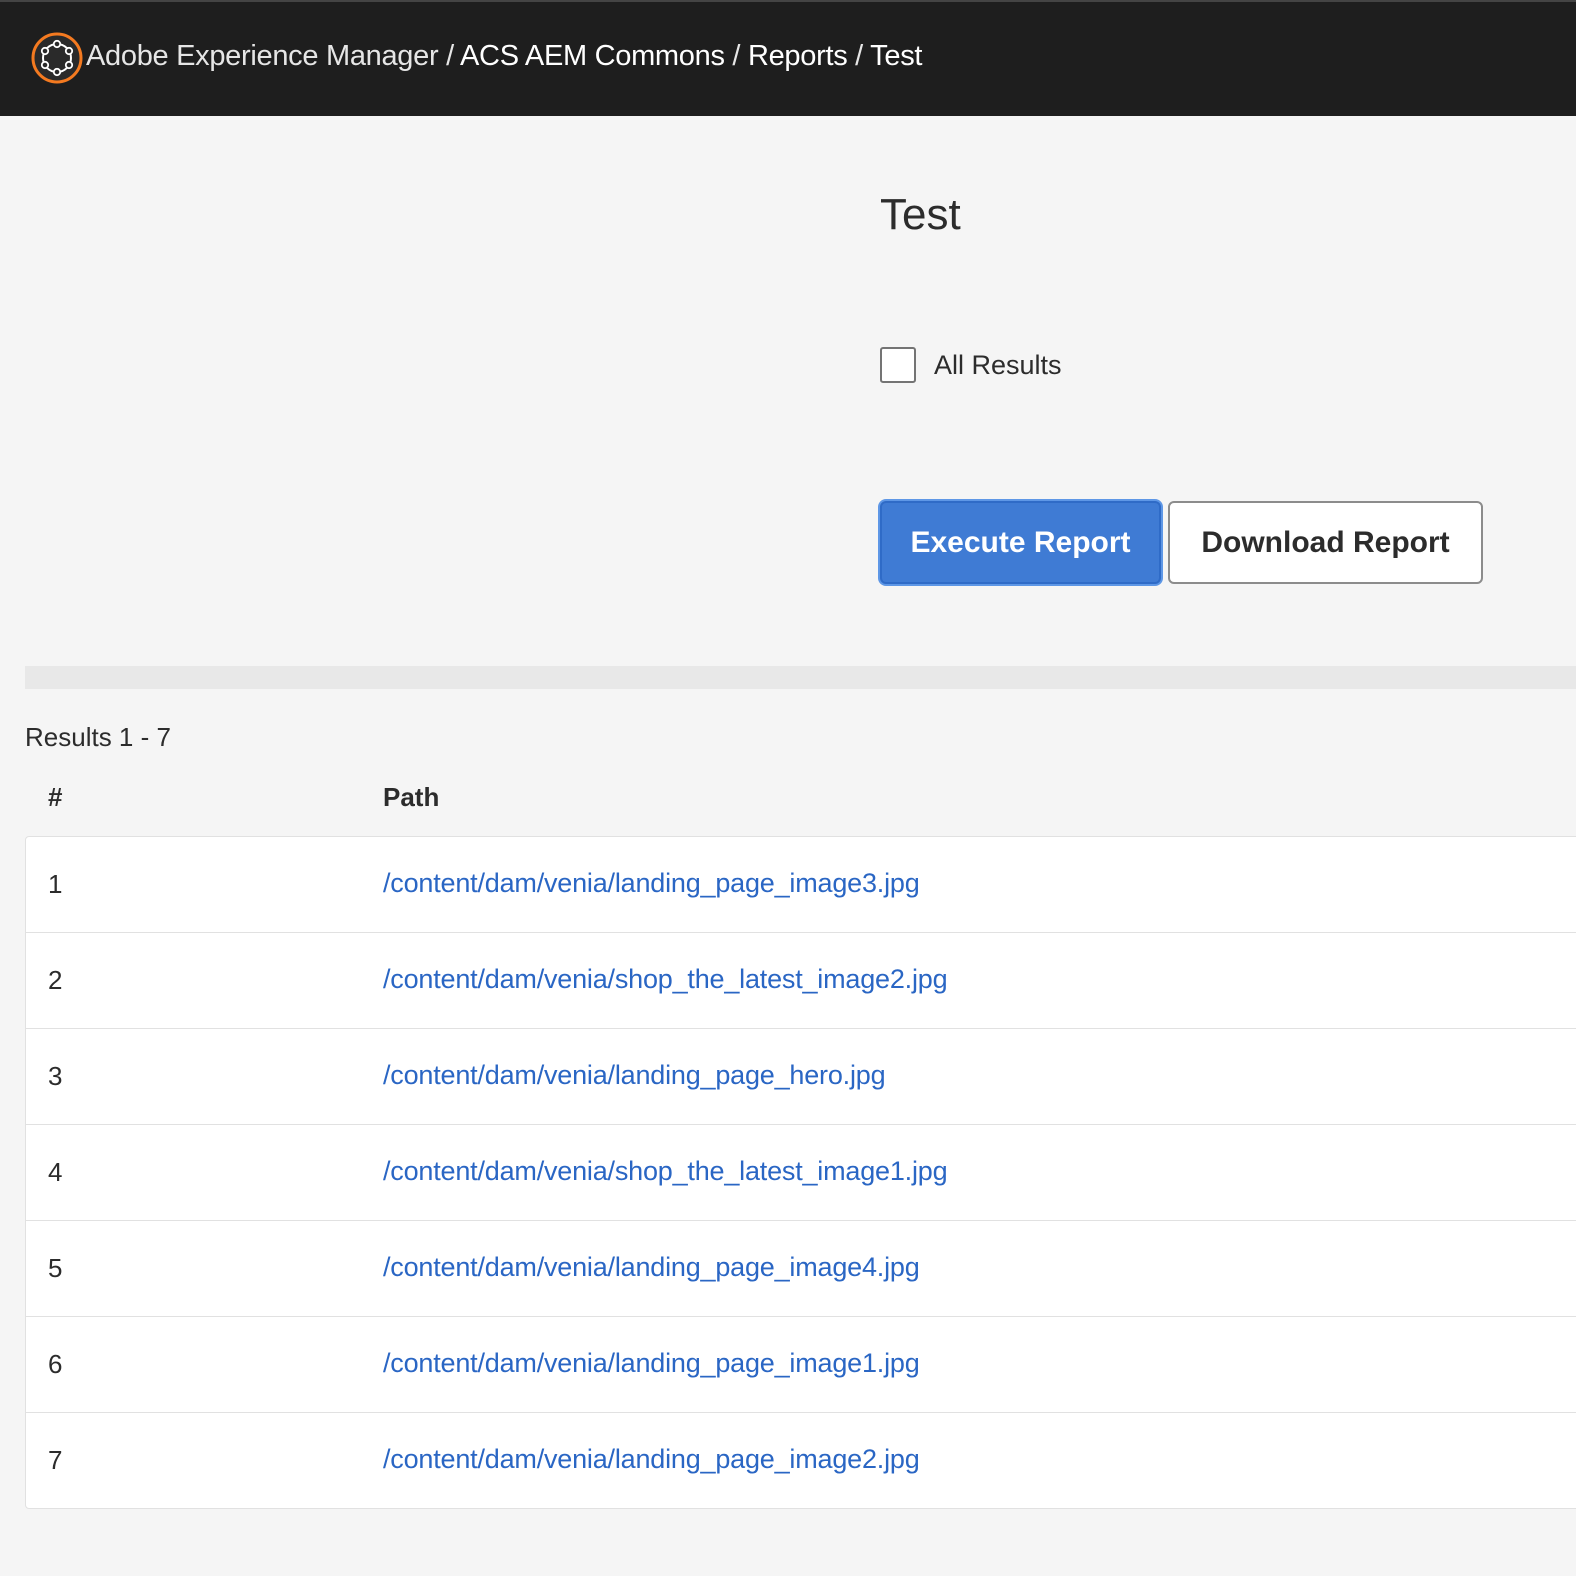 This screenshot has height=1576, width=1576. I want to click on row-number: 3, so click(55, 1076).